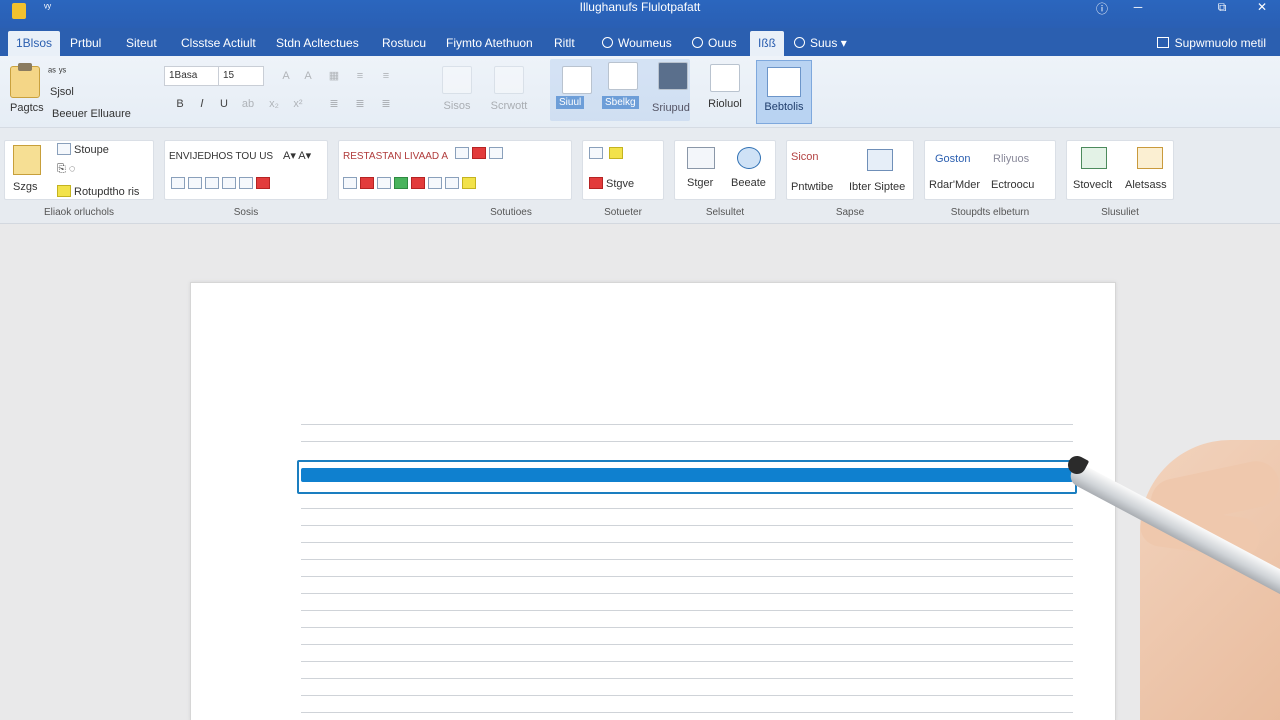 The width and height of the screenshot is (1280, 720). What do you see at coordinates (85, 43) in the screenshot?
I see `tab-2: Prtbul` at bounding box center [85, 43].